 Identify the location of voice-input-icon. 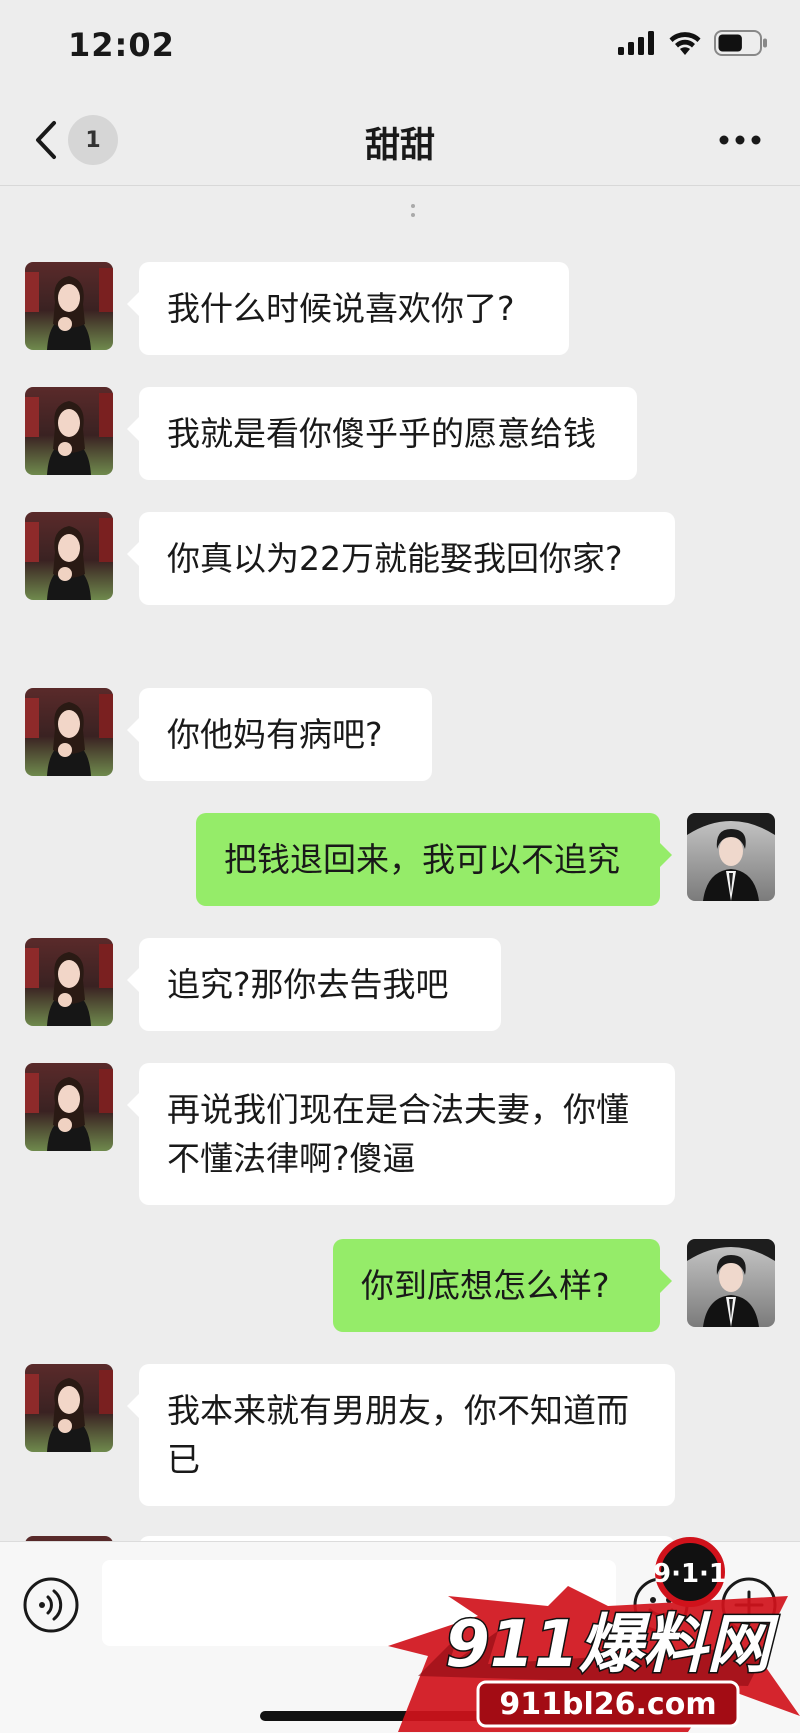
(51, 1605).